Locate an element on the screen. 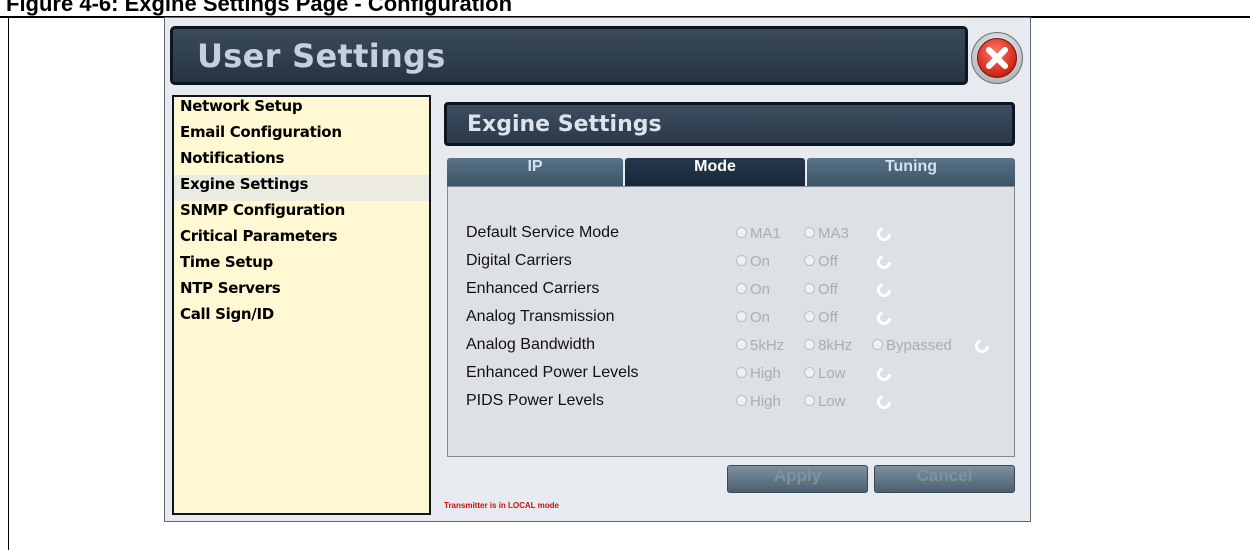 The image size is (1250, 550). radio-analog-transmission-on: On is located at coordinates (753, 317).